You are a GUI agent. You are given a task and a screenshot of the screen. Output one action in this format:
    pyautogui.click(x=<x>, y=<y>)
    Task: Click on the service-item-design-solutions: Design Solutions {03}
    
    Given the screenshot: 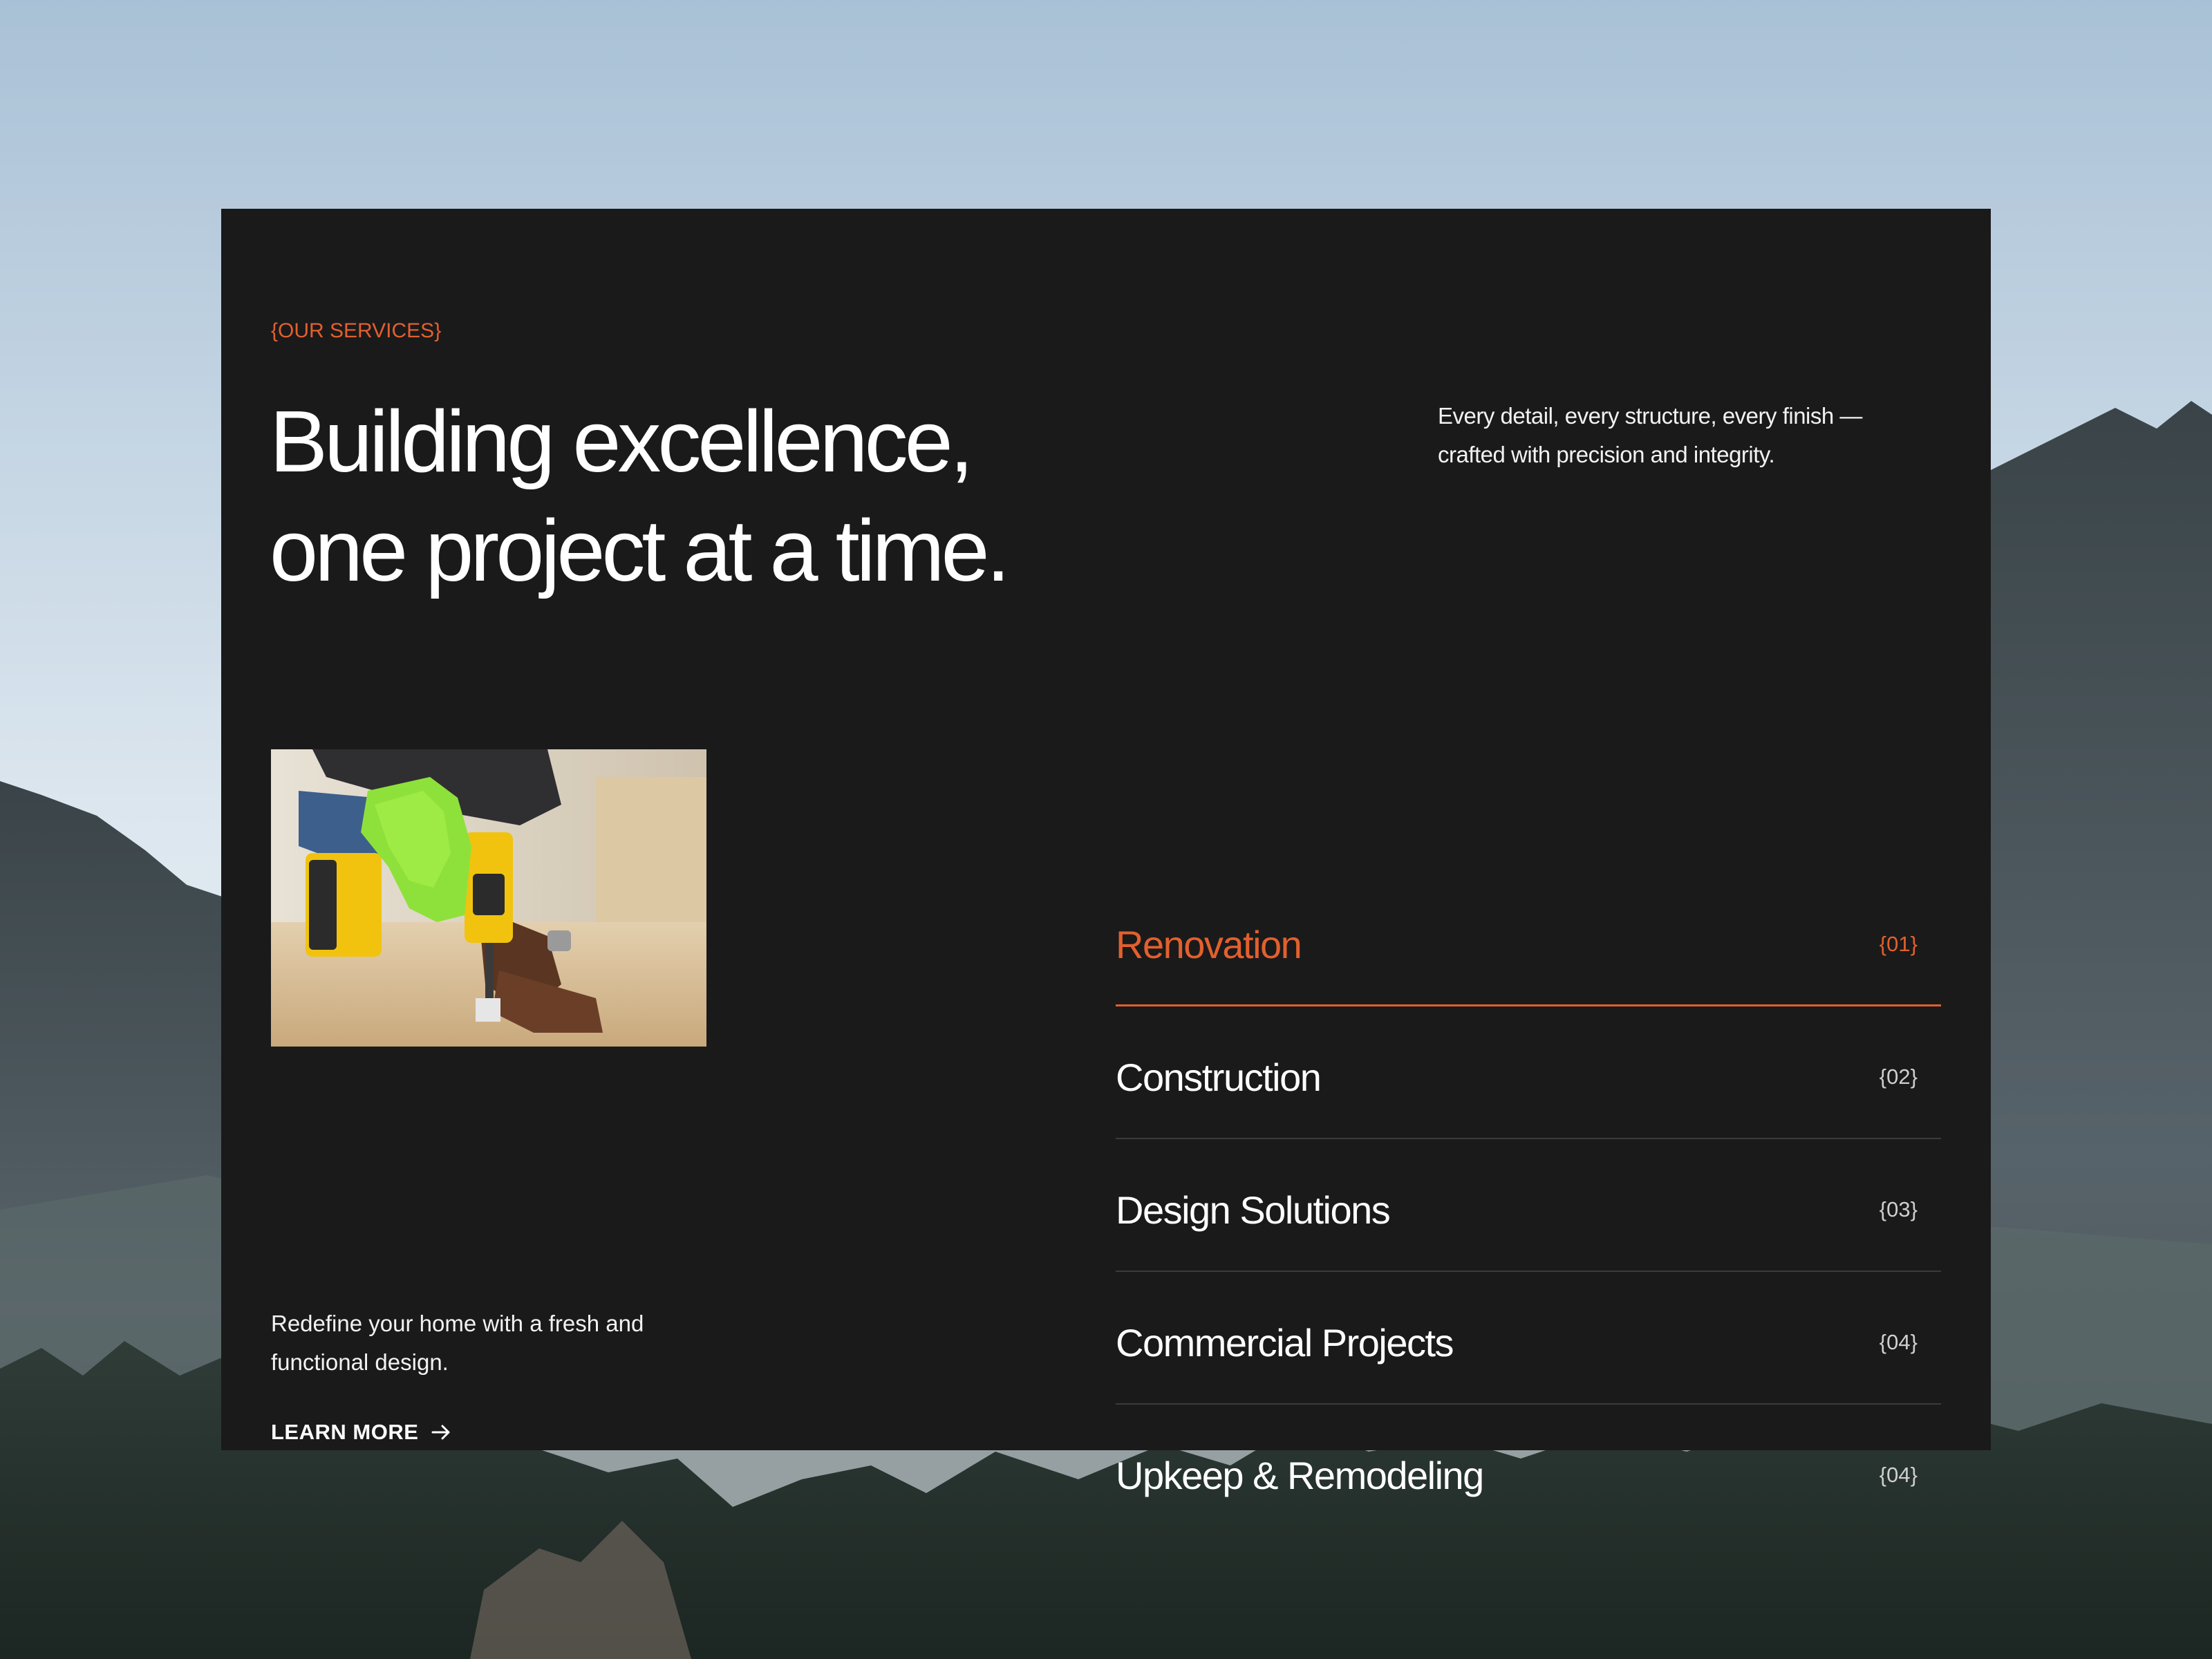 What is the action you would take?
    pyautogui.click(x=1529, y=1206)
    